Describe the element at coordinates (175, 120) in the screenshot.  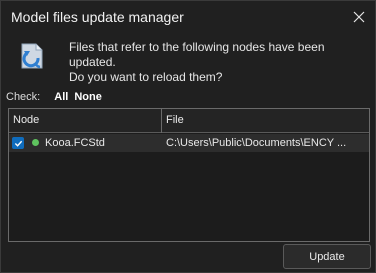
I see `column-header-file: File` at that location.